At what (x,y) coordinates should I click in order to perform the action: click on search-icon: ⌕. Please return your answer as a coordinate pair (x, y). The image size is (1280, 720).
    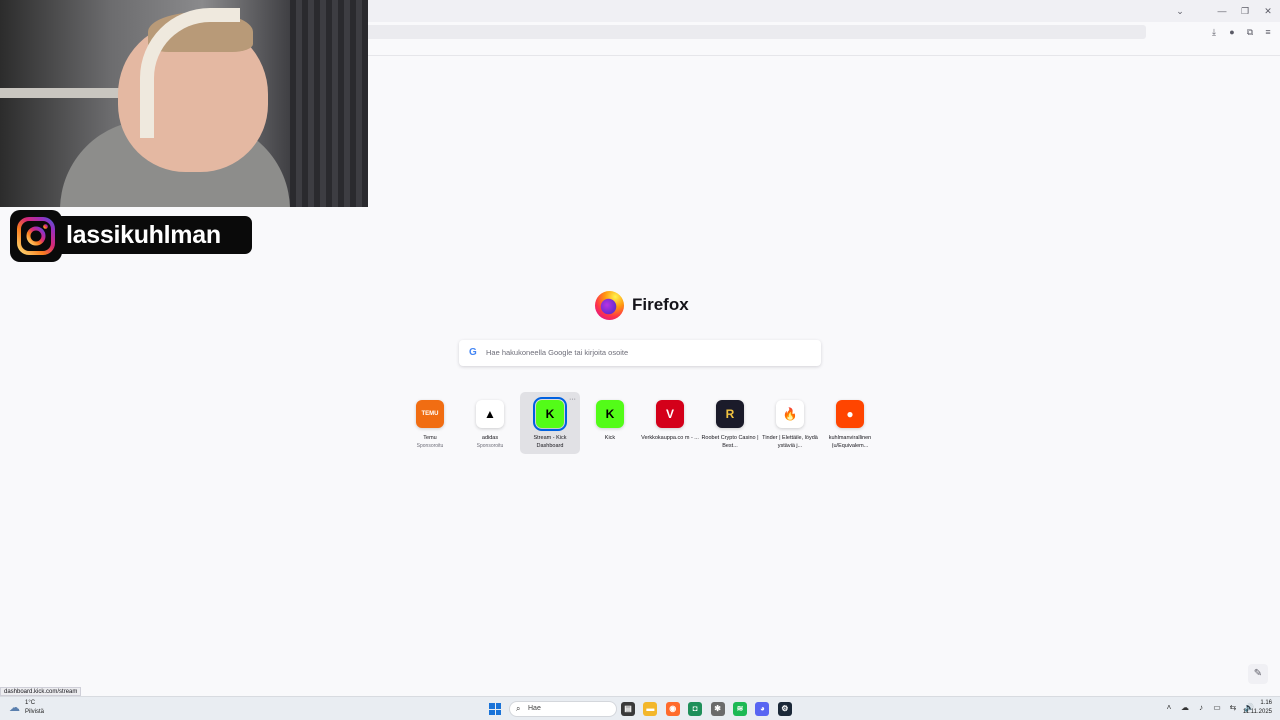
    Looking at the image, I should click on (518, 708).